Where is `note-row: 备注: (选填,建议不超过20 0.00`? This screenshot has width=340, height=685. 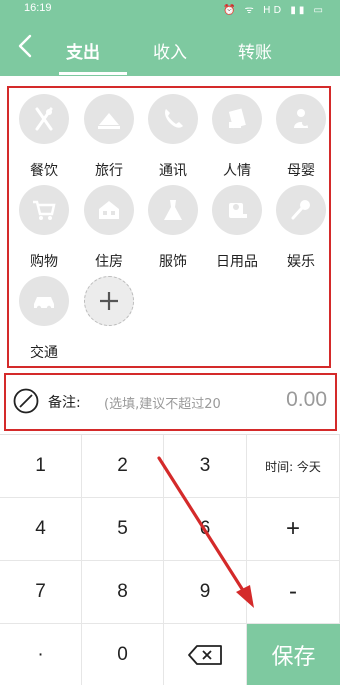
note-row: 备注: (选填,建议不超过20 0.00 is located at coordinates (170, 402).